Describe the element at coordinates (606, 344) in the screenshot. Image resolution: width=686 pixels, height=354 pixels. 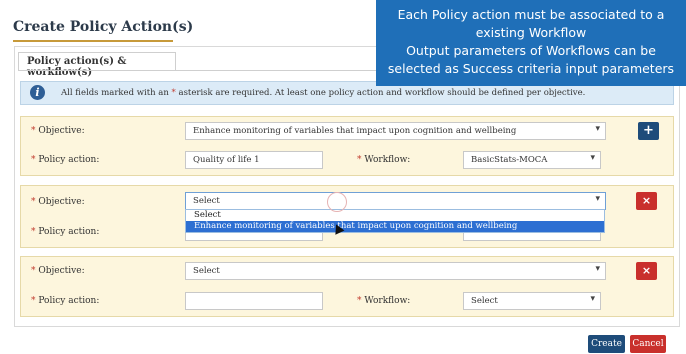
I see `create-button: Create` at that location.